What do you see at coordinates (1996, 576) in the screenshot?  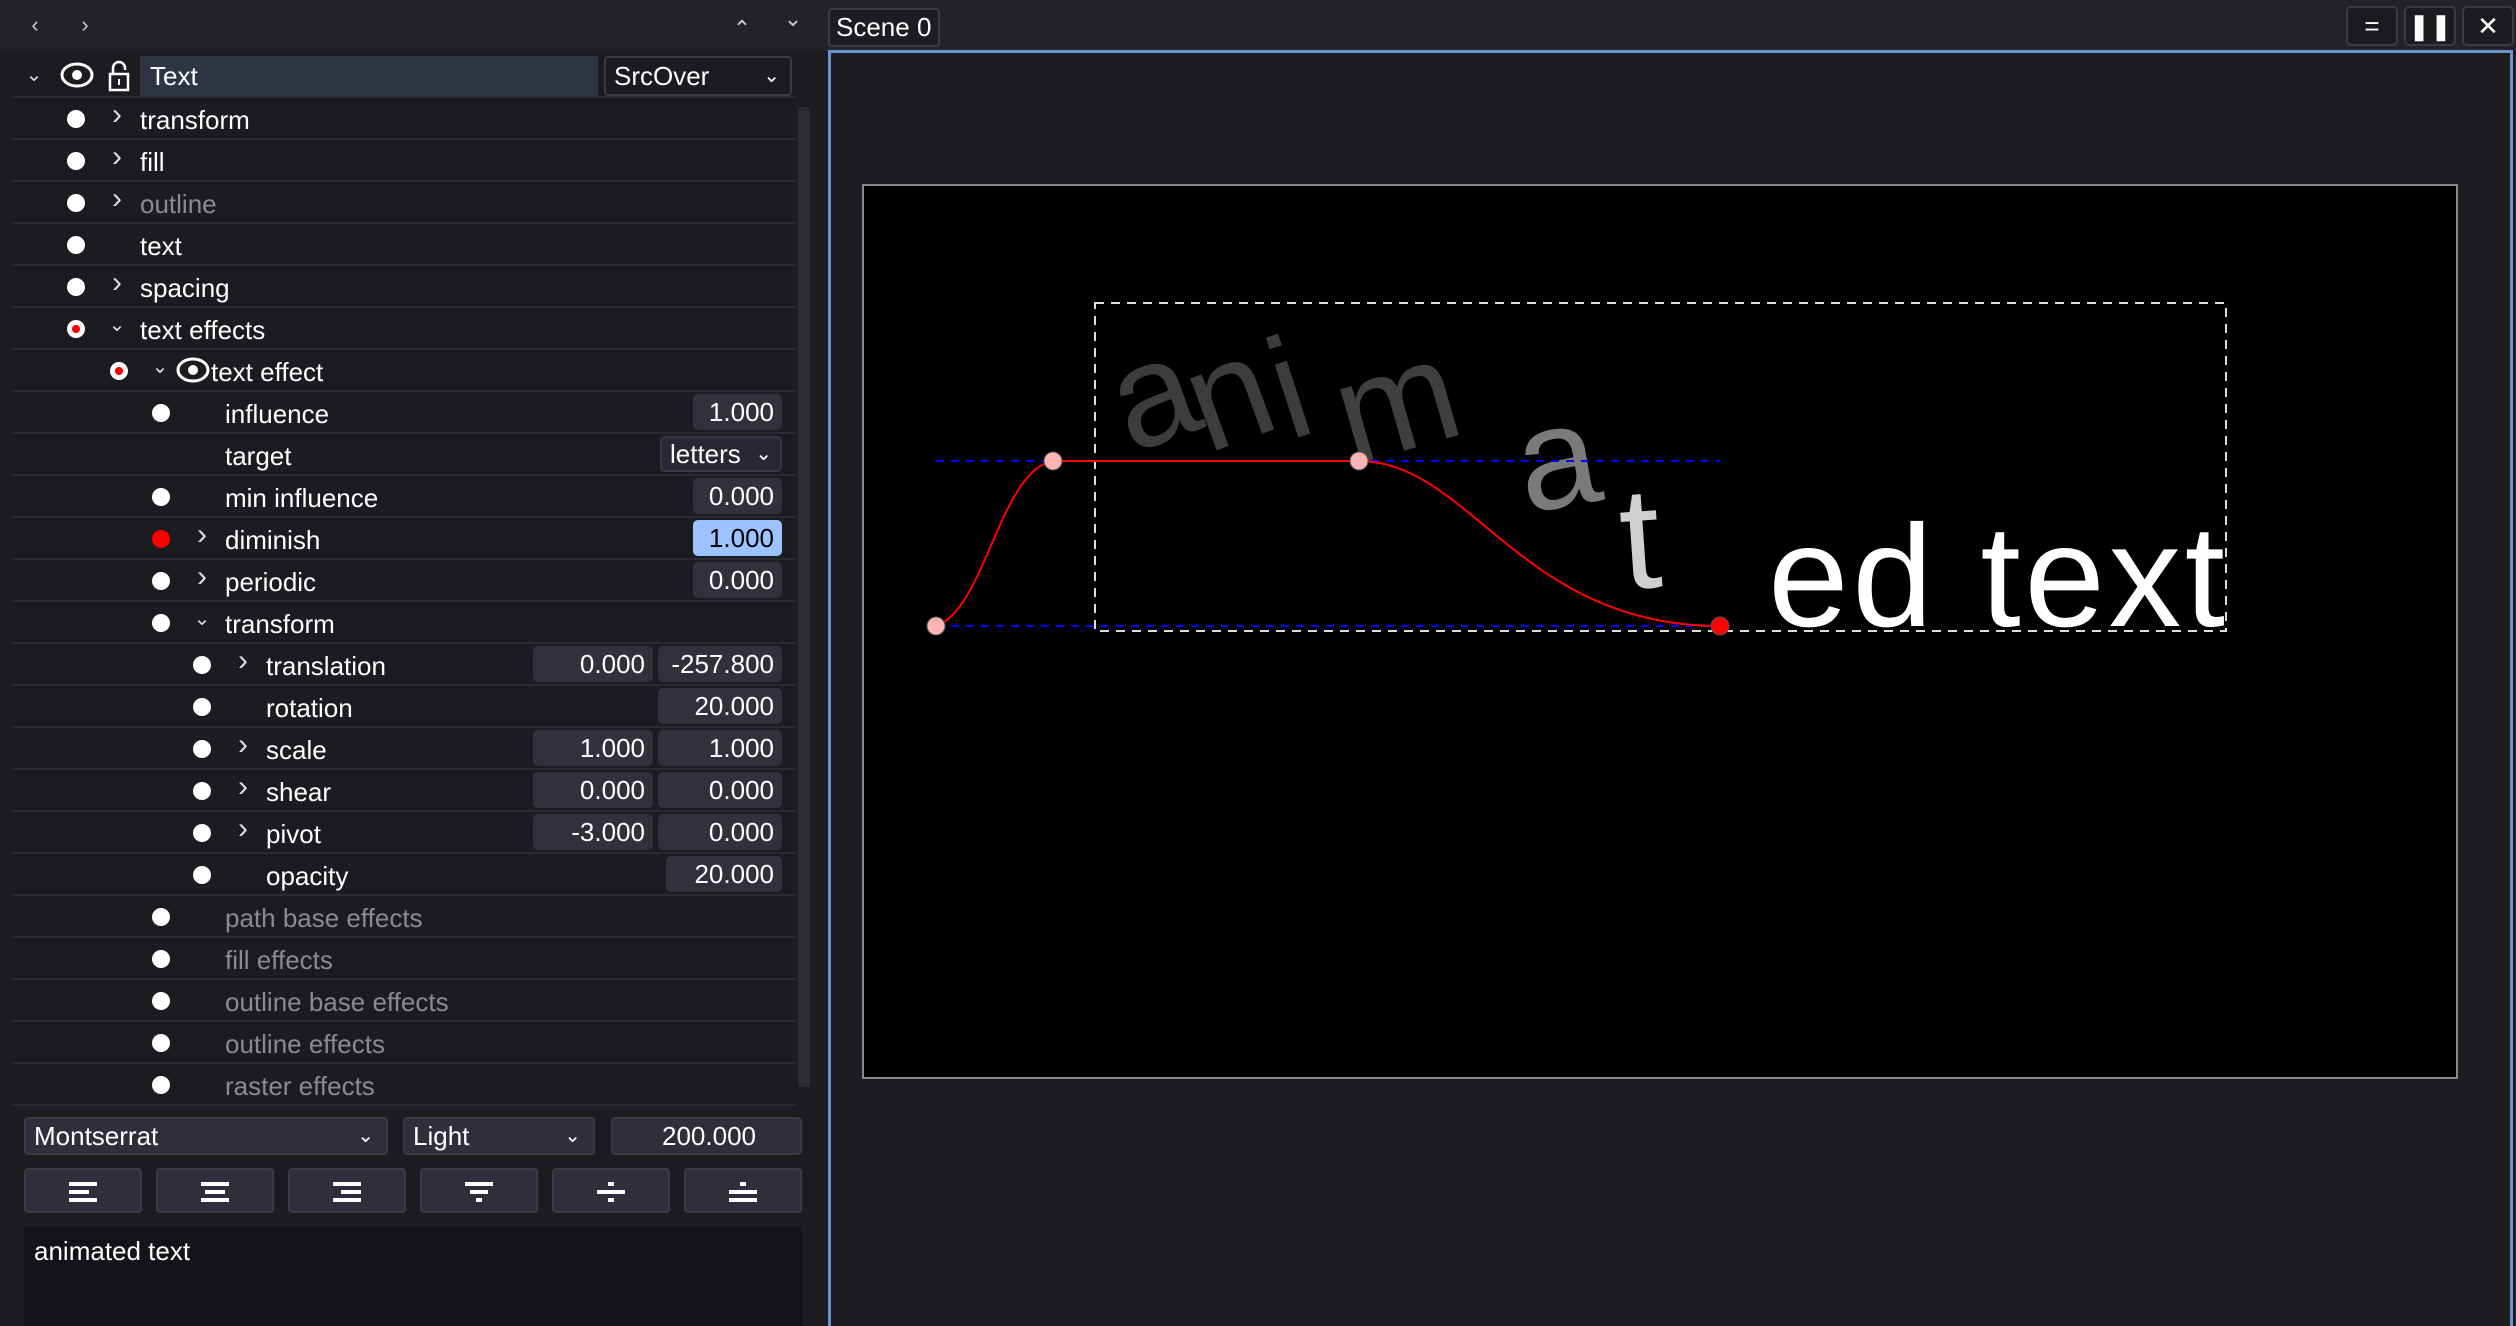 I see `static-text: ed text` at bounding box center [1996, 576].